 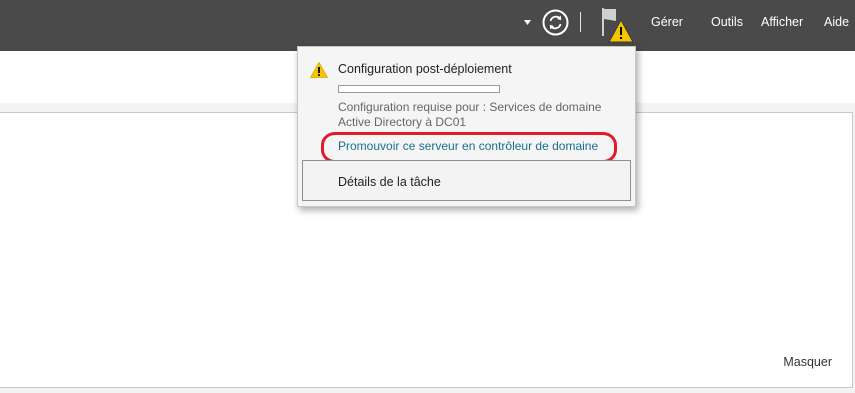 What do you see at coordinates (389, 182) in the screenshot?
I see `task-details-label: Détails de la tâche` at bounding box center [389, 182].